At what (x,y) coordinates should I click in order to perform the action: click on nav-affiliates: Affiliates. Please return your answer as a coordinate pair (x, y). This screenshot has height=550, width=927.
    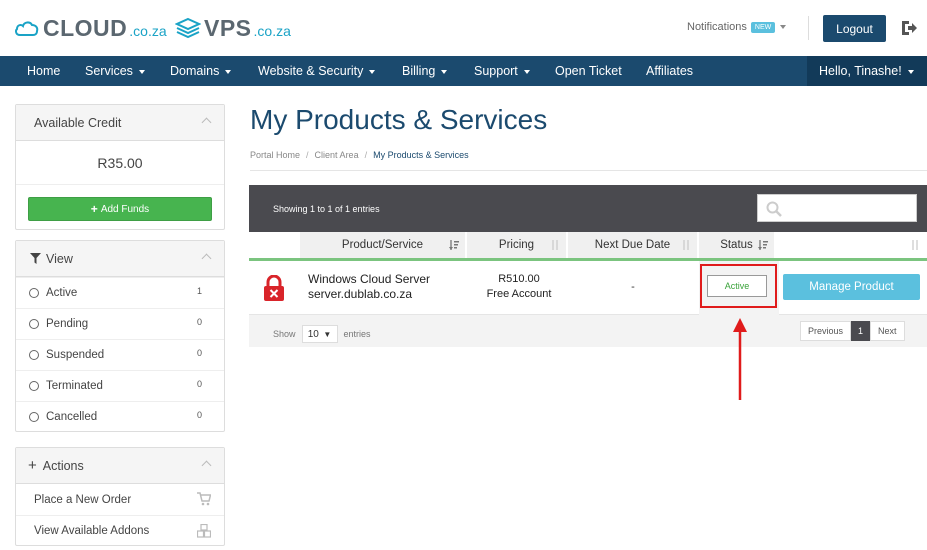
    Looking at the image, I should click on (669, 71).